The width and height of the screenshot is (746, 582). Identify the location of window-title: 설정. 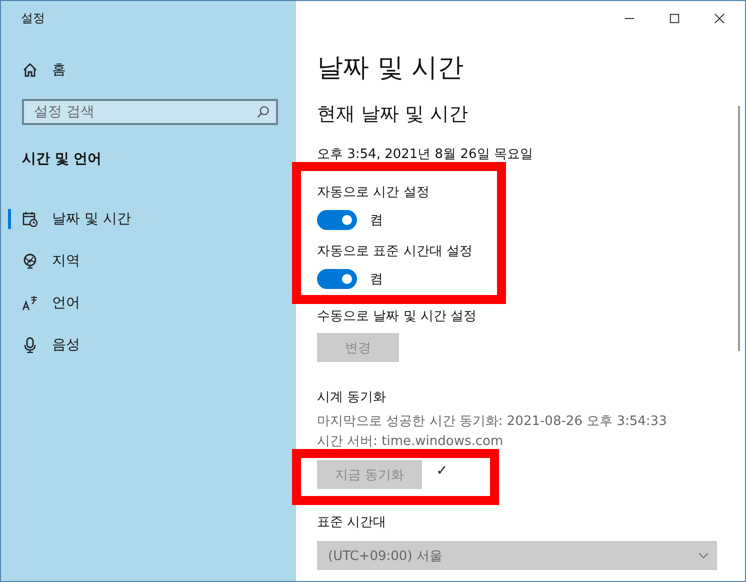
(33, 18).